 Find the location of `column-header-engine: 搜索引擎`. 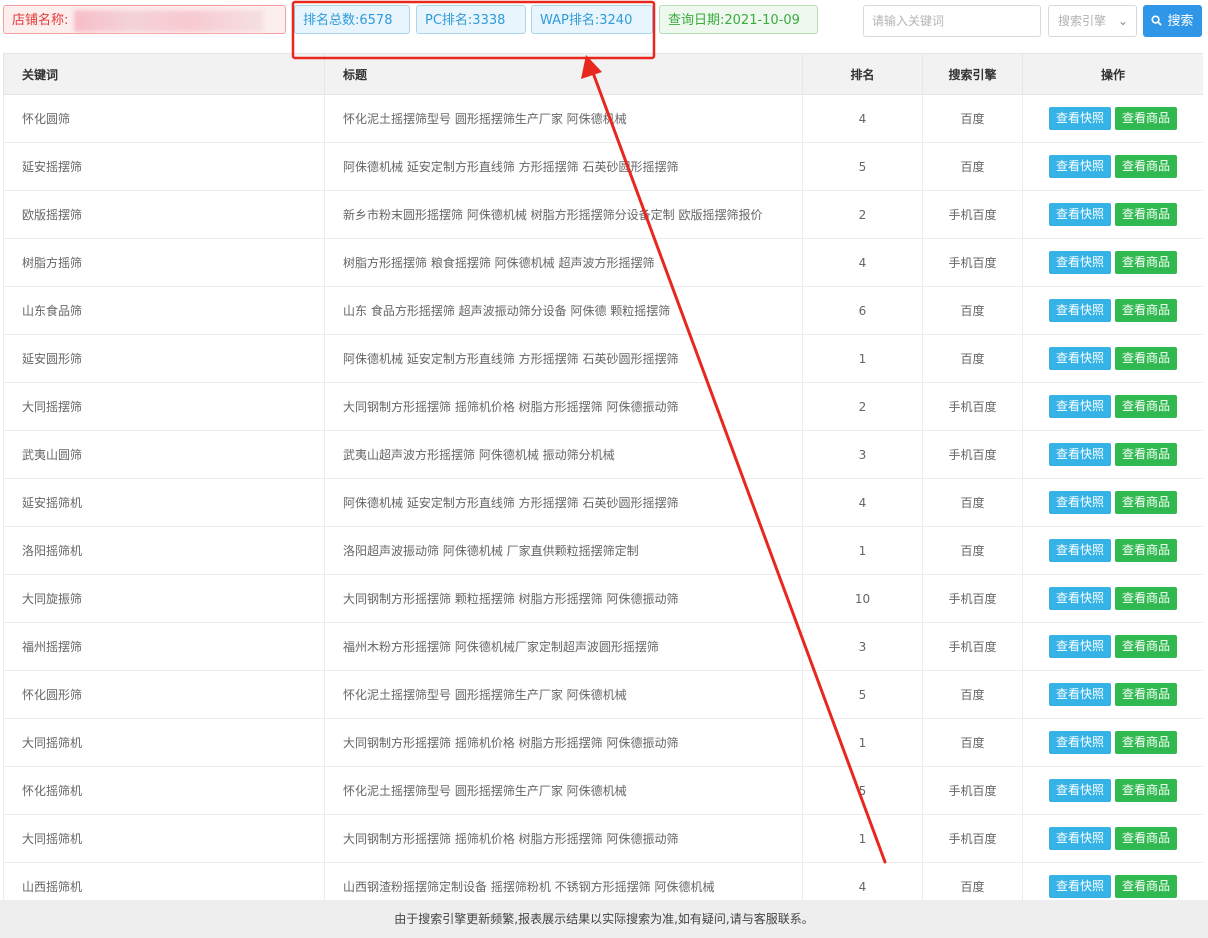

column-header-engine: 搜索引擎 is located at coordinates (972, 74).